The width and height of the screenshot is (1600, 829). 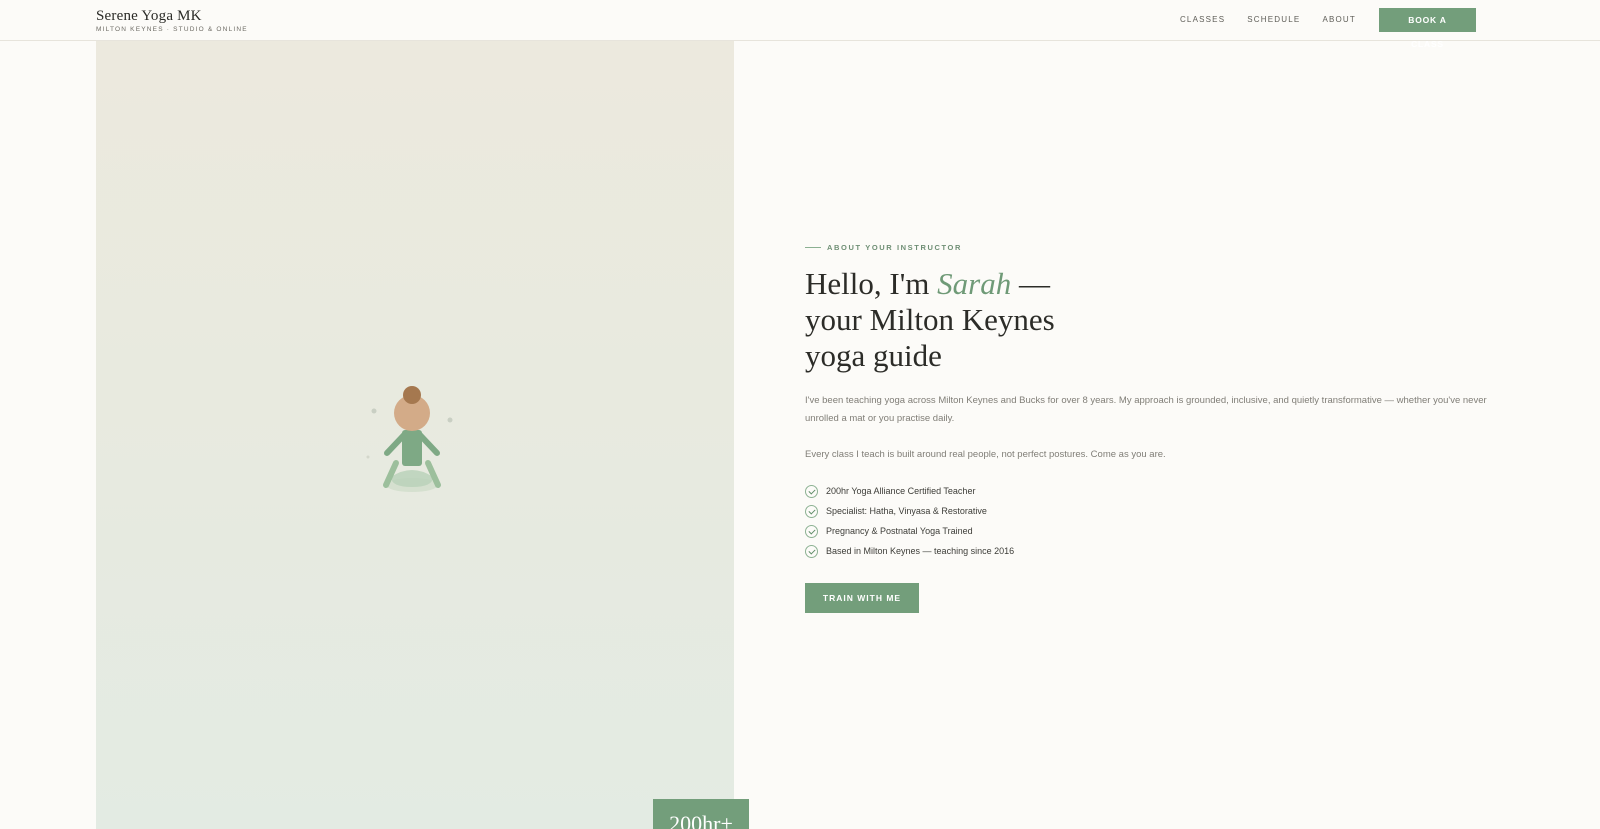 What do you see at coordinates (1155, 511) in the screenshot?
I see `list-item: Specialist: Hatha, Vinyasa & Restorative` at bounding box center [1155, 511].